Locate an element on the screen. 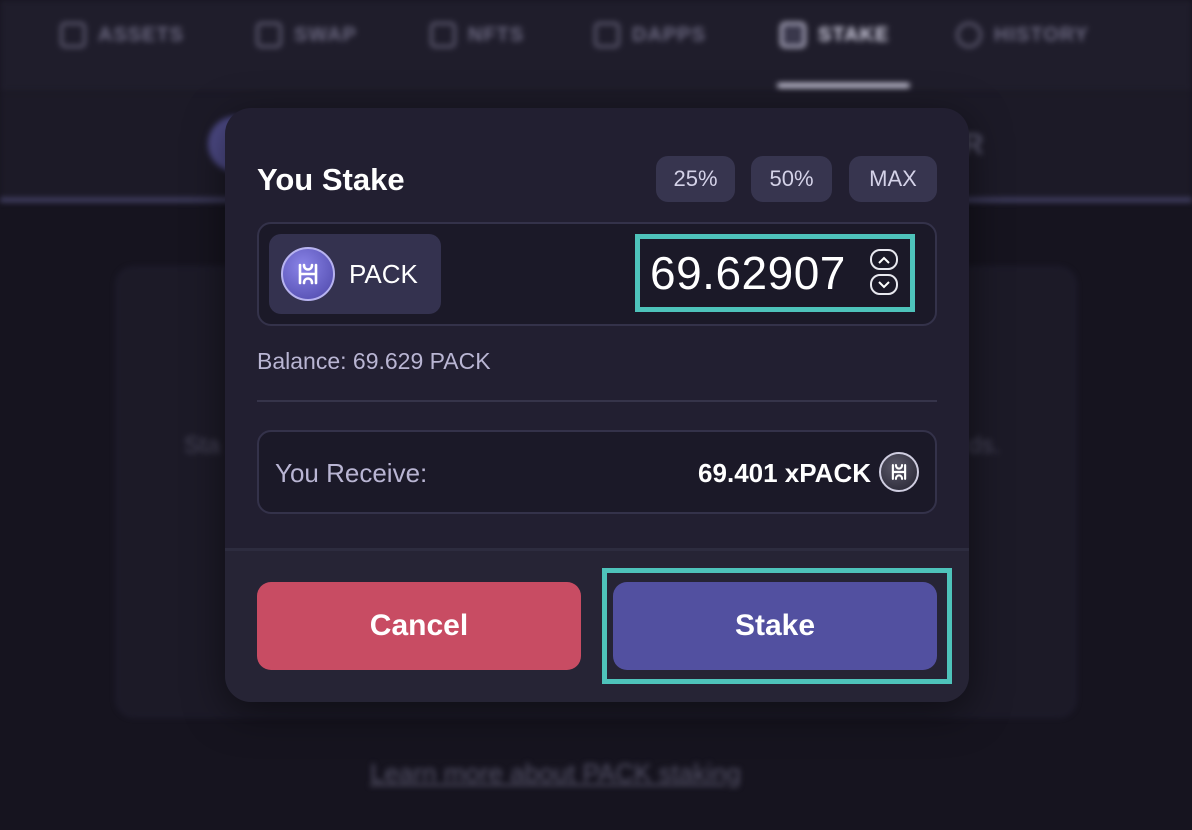 The height and width of the screenshot is (830, 1192). nav-item-label: ASSETS is located at coordinates (141, 34).